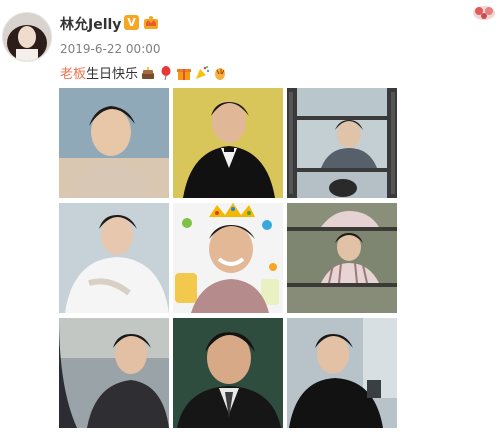  Describe the element at coordinates (90, 24) in the screenshot. I see `username: 林允Jelly` at that location.